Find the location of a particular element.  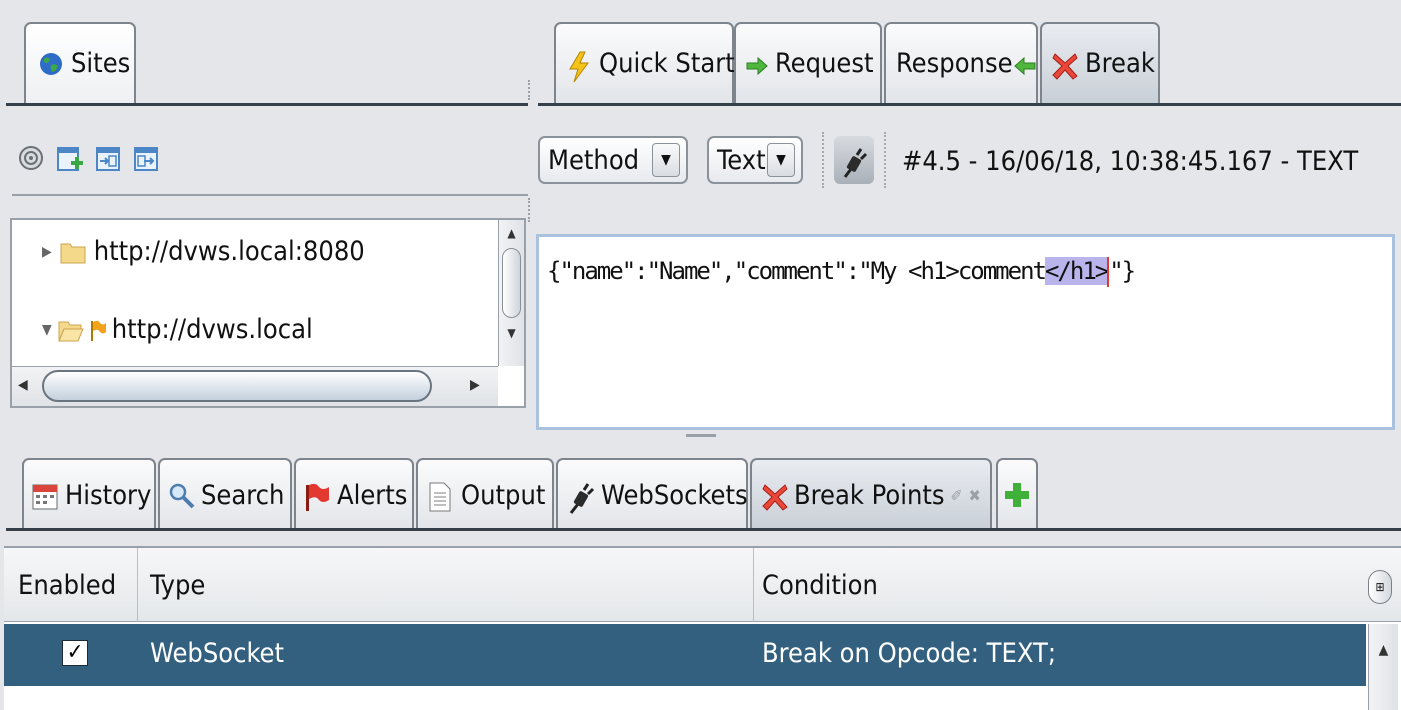

document-icon is located at coordinates (441, 497).